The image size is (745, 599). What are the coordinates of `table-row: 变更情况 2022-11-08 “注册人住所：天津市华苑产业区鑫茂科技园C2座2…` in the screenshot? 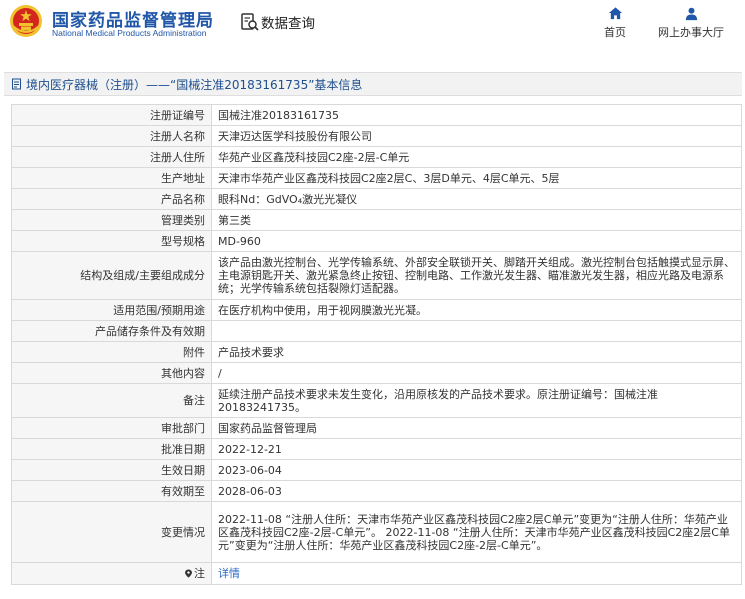 It's located at (376, 532).